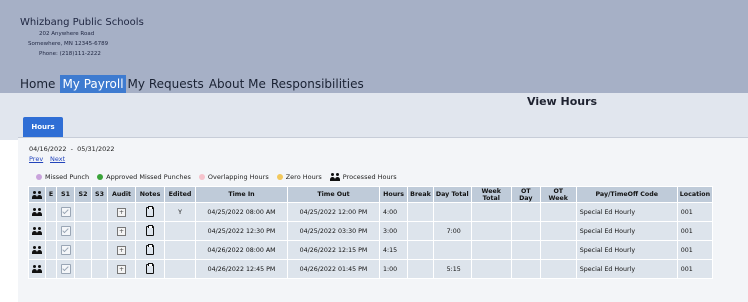  I want to click on phone-number: Phone: (218)111-2222, so click(70, 54).